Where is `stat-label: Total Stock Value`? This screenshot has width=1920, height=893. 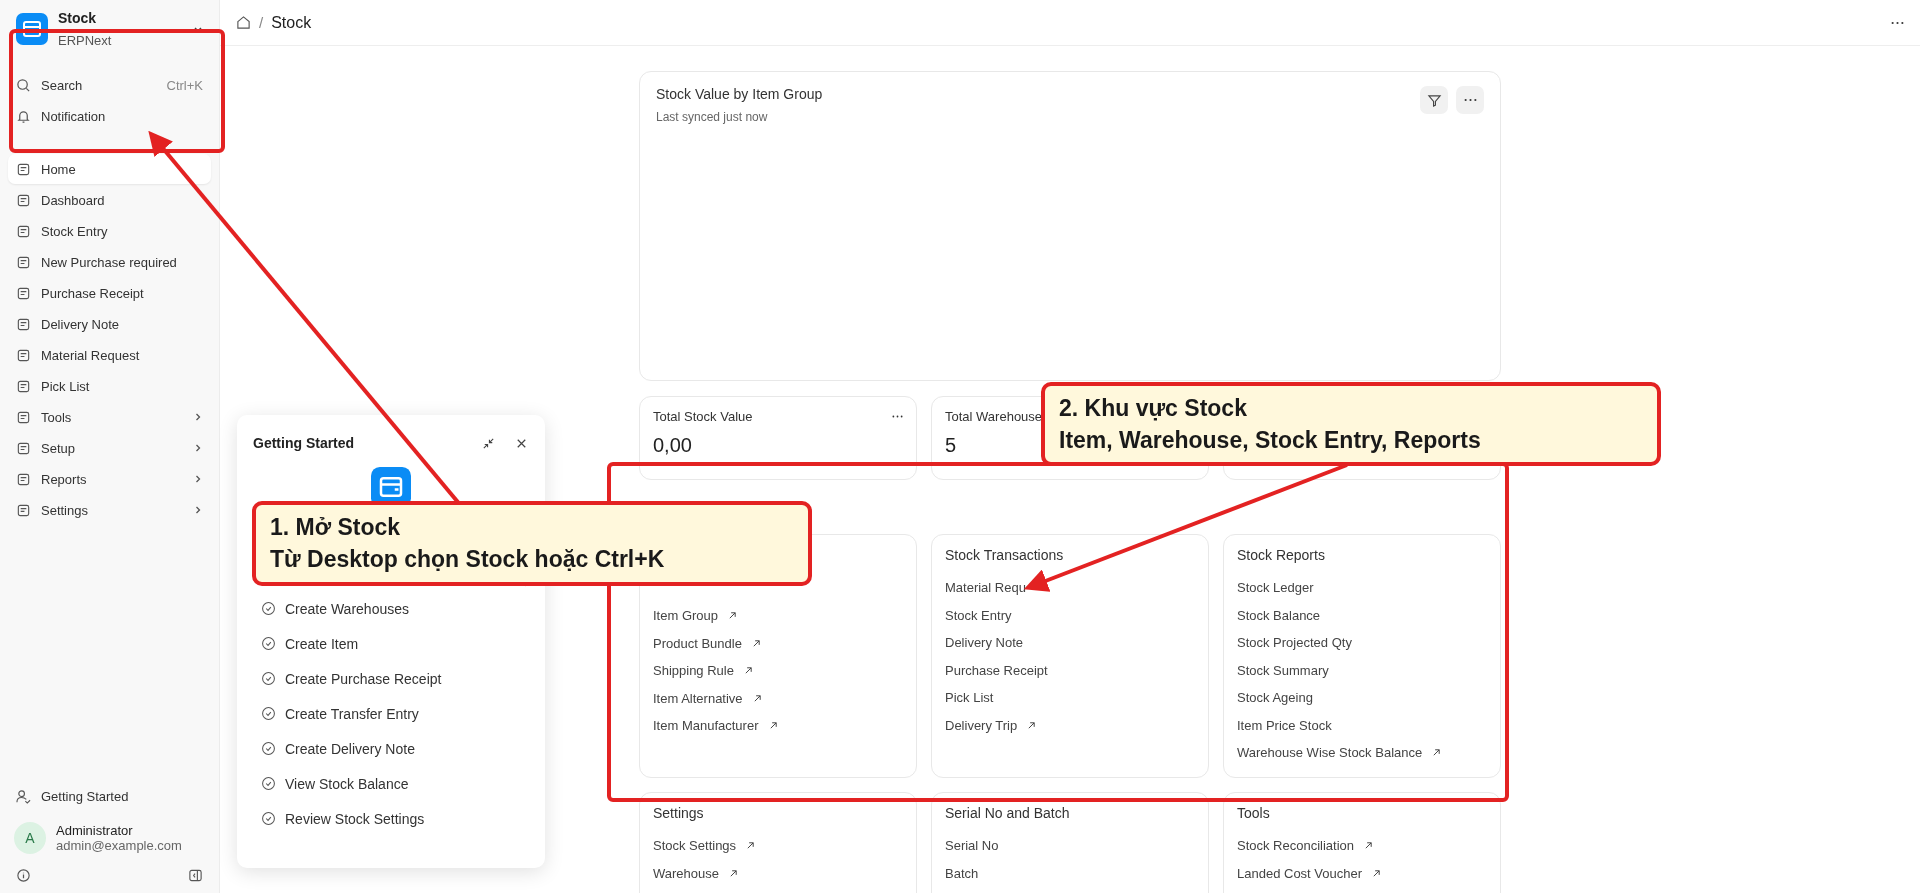
stat-label: Total Stock Value is located at coordinates (703, 416).